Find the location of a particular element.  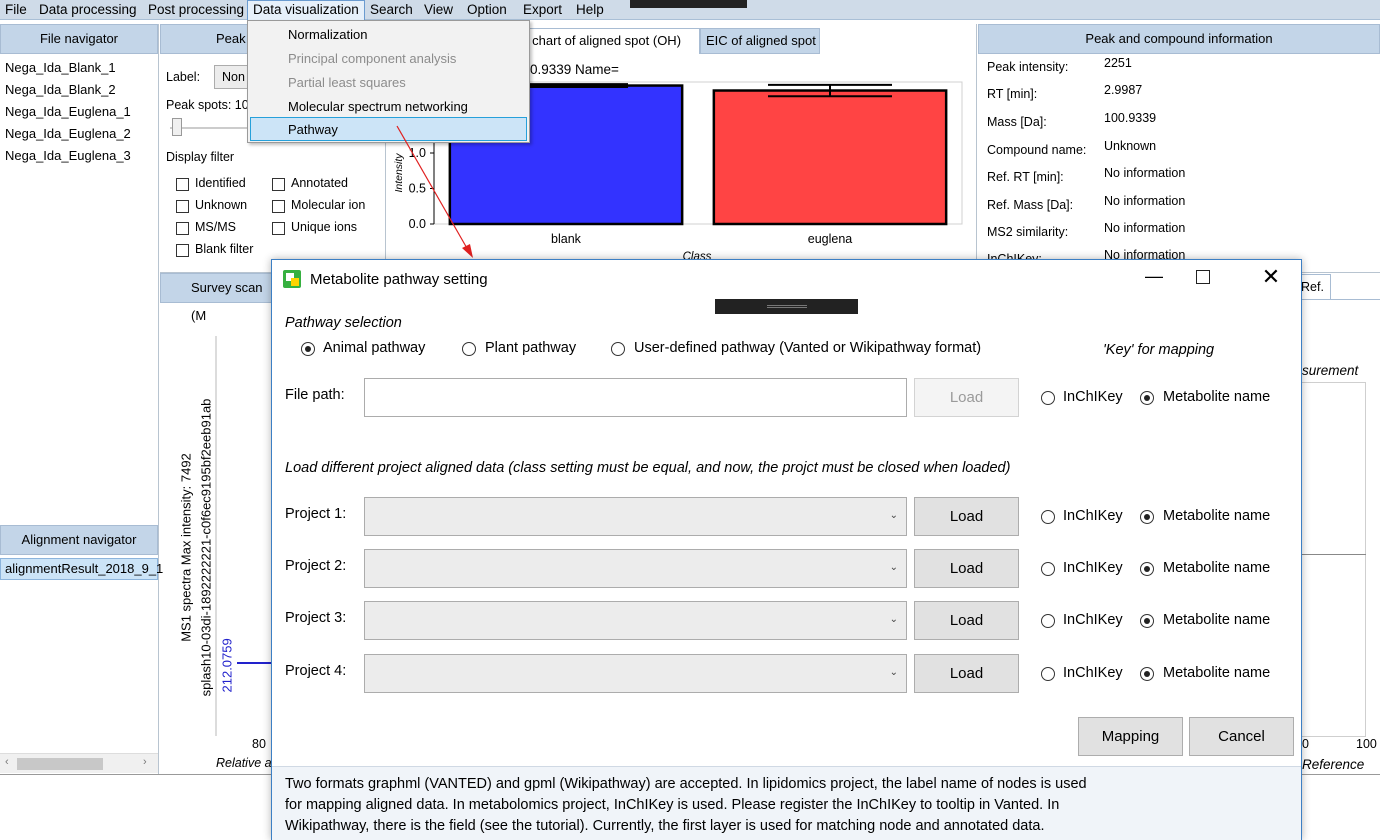

project-1-inchikey-label: InChIKey is located at coordinates (1093, 516).